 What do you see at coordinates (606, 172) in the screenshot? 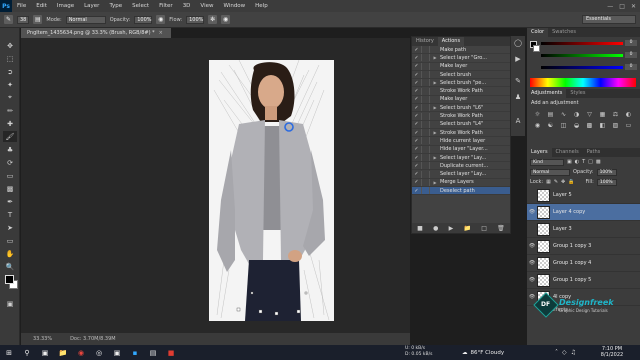
I see `layer-opacity-field: 100%` at bounding box center [606, 172].